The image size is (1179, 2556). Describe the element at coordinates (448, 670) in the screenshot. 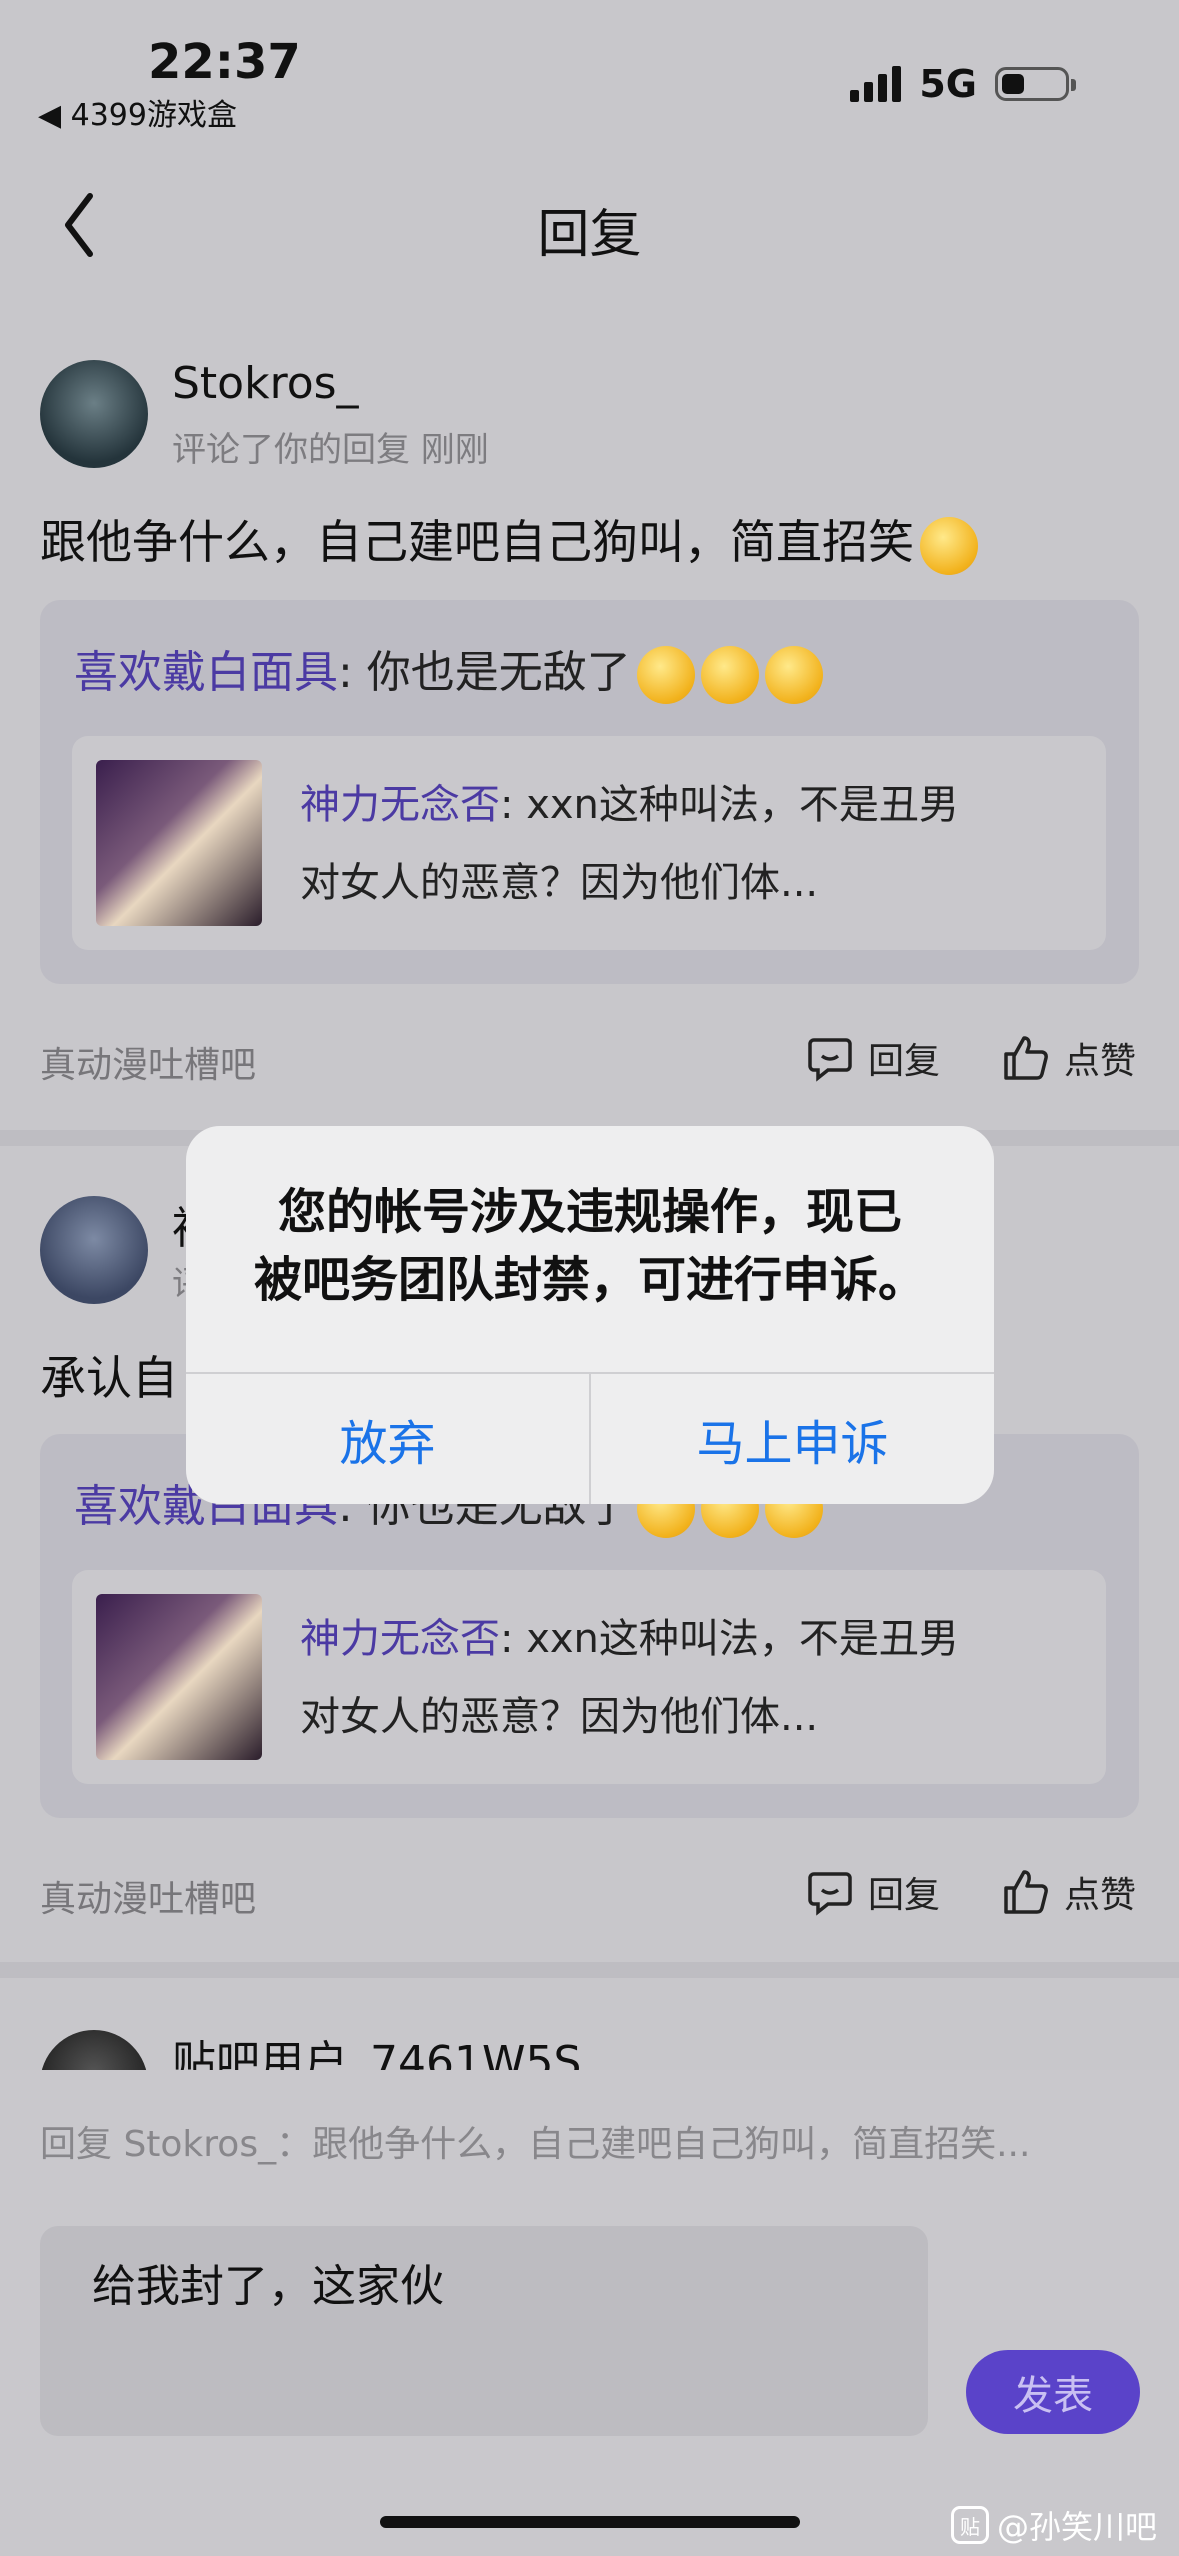

I see `quoted-reply-line: 喜欢戴白面具: 你也是无敌了` at that location.